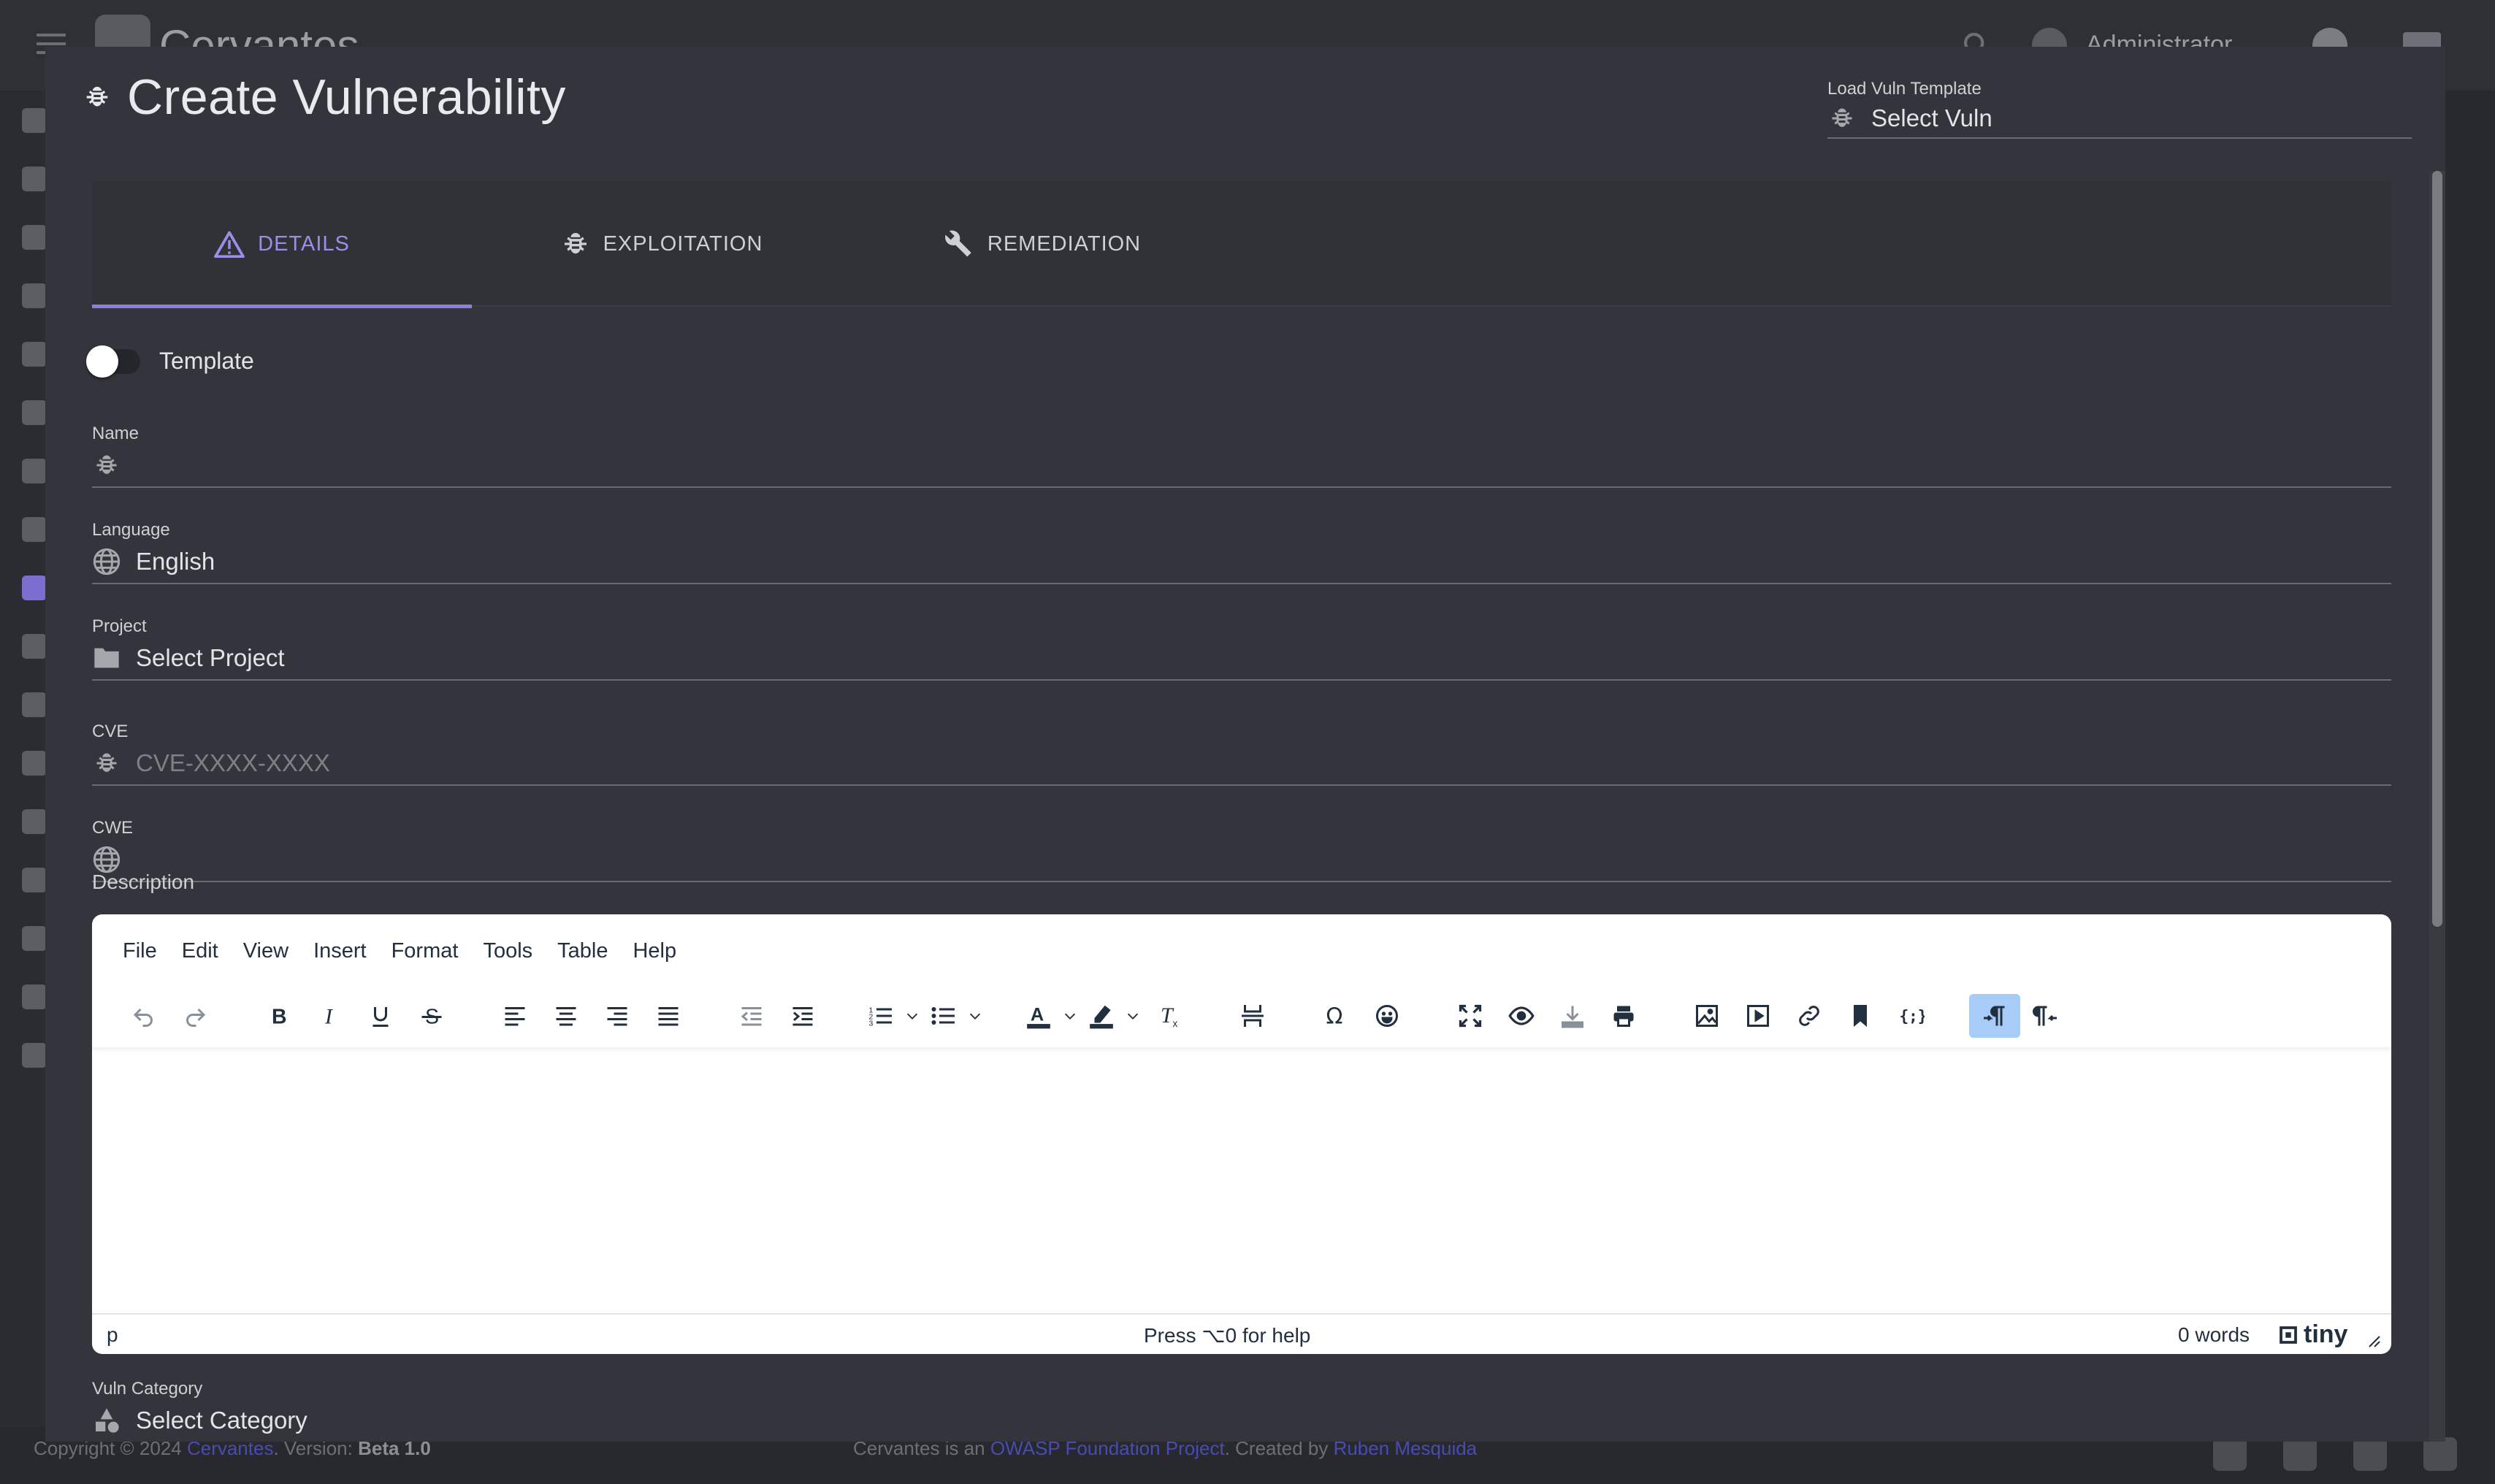  I want to click on book-icon, so click(34, 238).